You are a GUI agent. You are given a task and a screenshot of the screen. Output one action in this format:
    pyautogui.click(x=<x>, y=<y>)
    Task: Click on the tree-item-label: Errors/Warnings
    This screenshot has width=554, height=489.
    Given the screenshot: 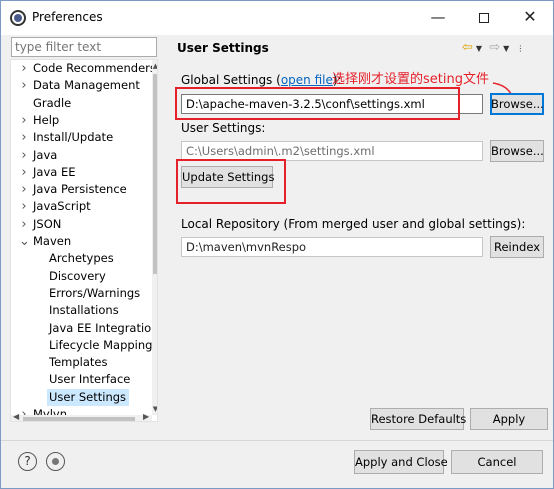 What is the action you would take?
    pyautogui.click(x=95, y=292)
    